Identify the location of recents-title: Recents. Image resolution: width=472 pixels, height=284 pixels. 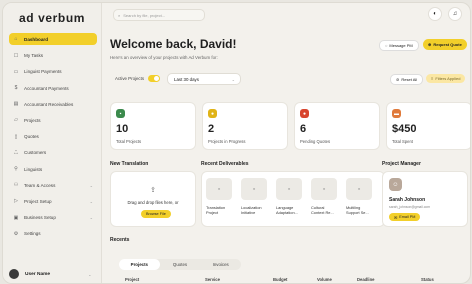
(120, 240).